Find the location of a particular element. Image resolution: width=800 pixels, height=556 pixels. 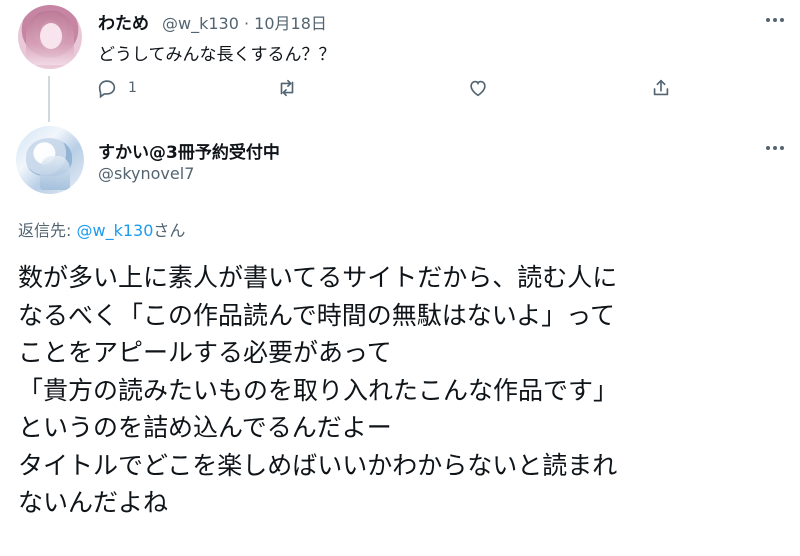

reply-count: 1 is located at coordinates (132, 88).